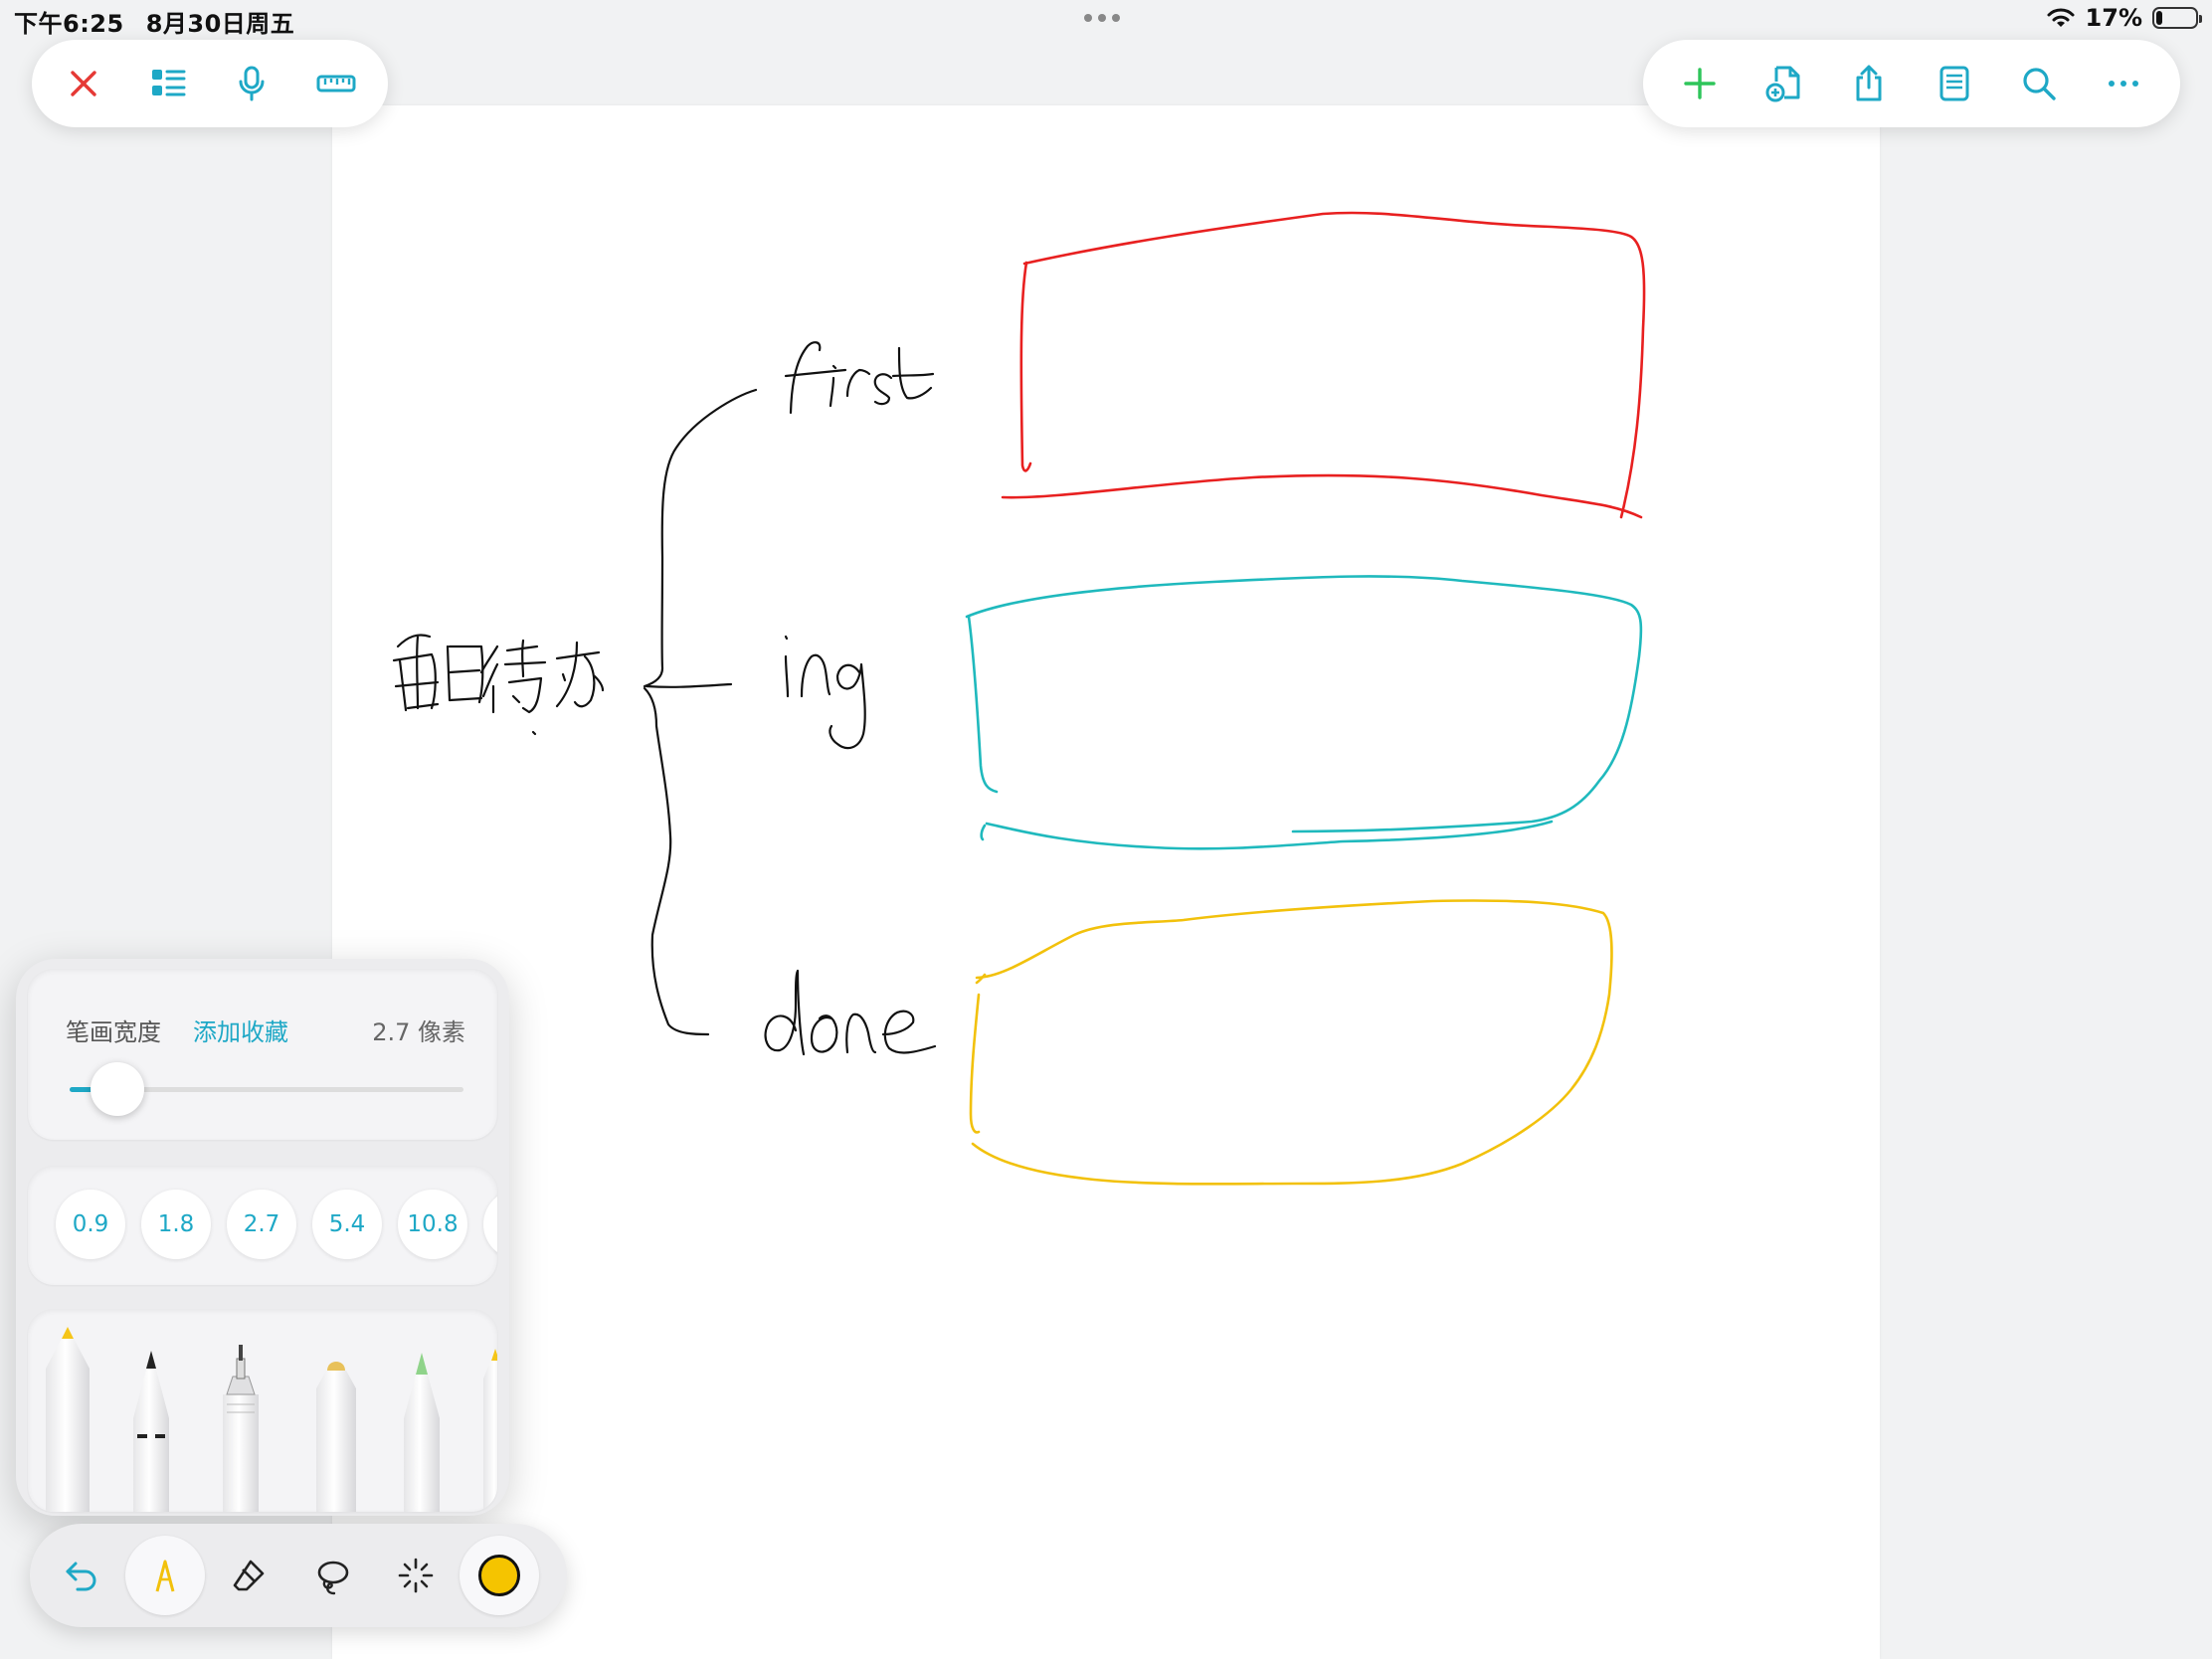 This screenshot has height=1659, width=2212. Describe the element at coordinates (210, 83) in the screenshot. I see `top-left-toolbar` at that location.